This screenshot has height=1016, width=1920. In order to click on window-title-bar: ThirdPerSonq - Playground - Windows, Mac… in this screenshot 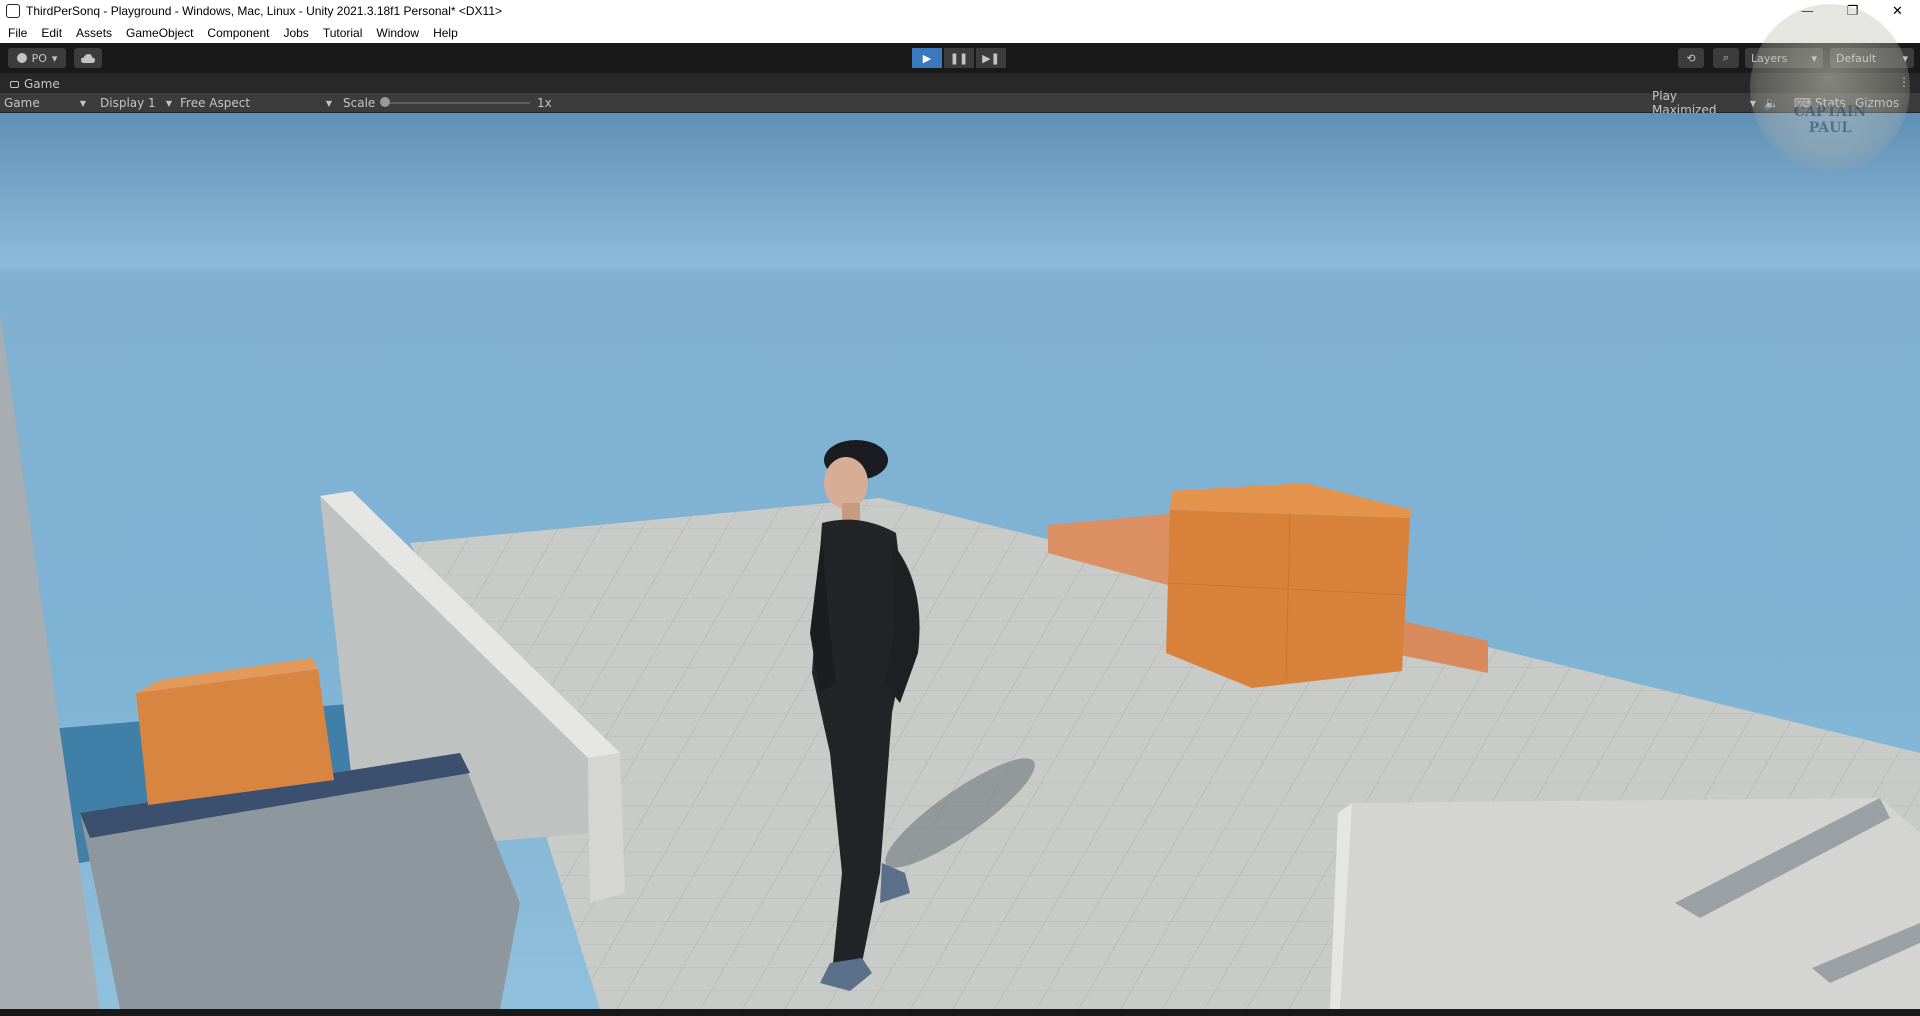, I will do `click(960, 11)`.